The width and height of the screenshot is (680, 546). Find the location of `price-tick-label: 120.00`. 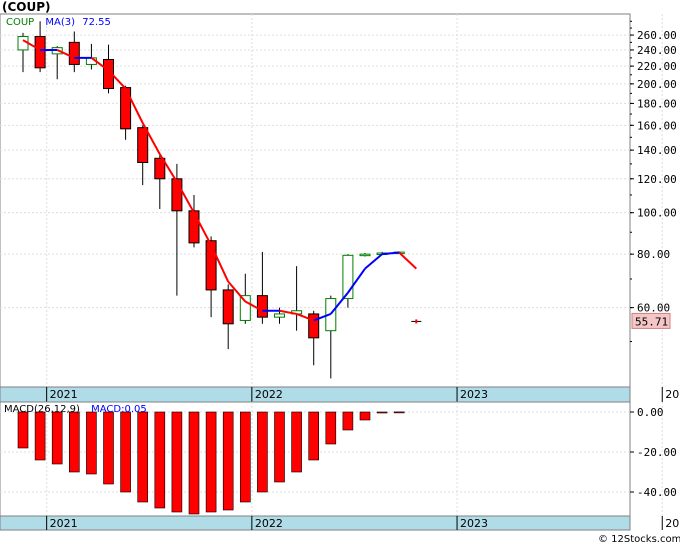

price-tick-label: 120.00 is located at coordinates (657, 179).